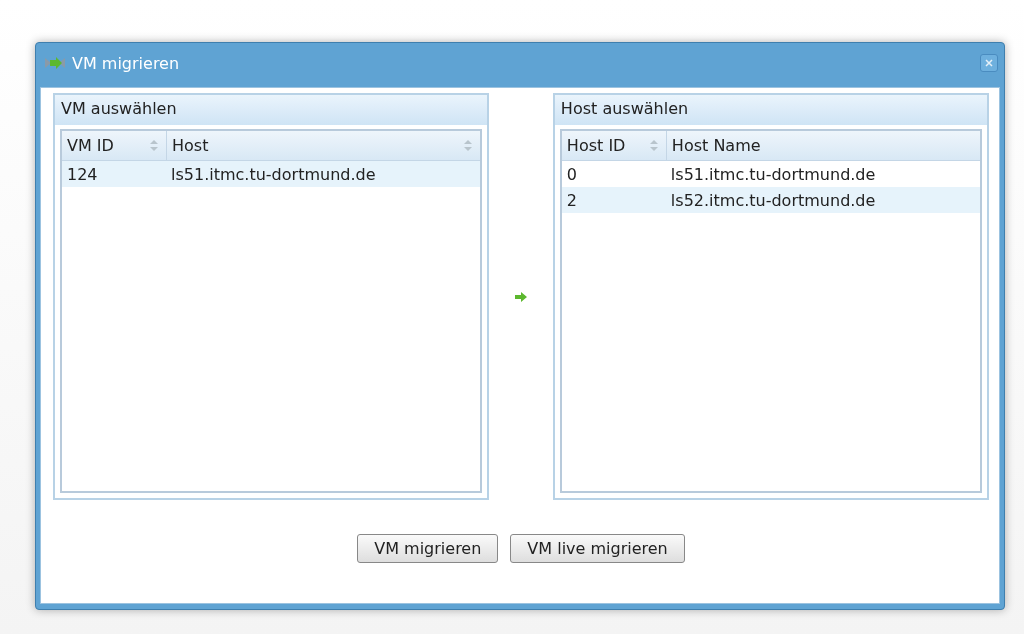 Image resolution: width=1024 pixels, height=634 pixels. What do you see at coordinates (572, 174) in the screenshot?
I see `table-cell-text: 0` at bounding box center [572, 174].